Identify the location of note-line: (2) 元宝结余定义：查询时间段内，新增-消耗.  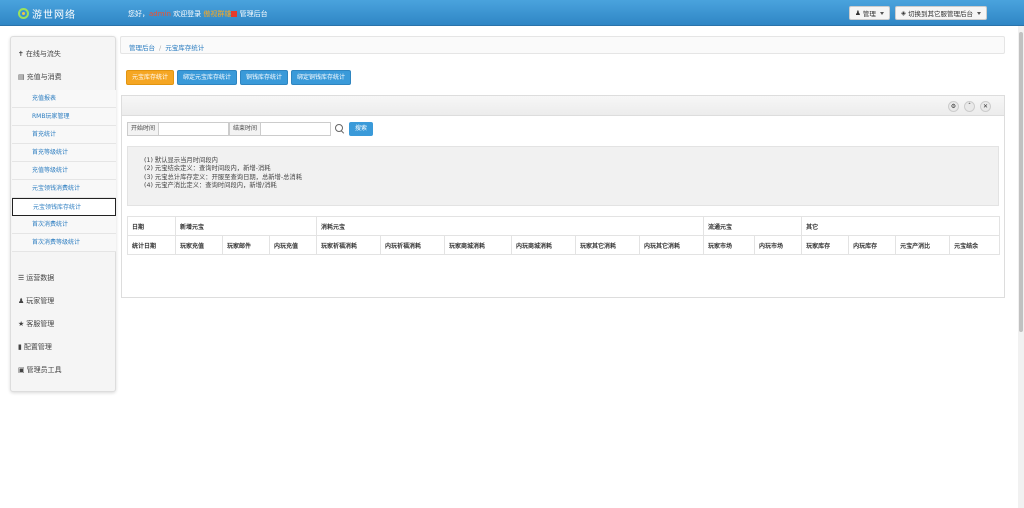
(207, 169).